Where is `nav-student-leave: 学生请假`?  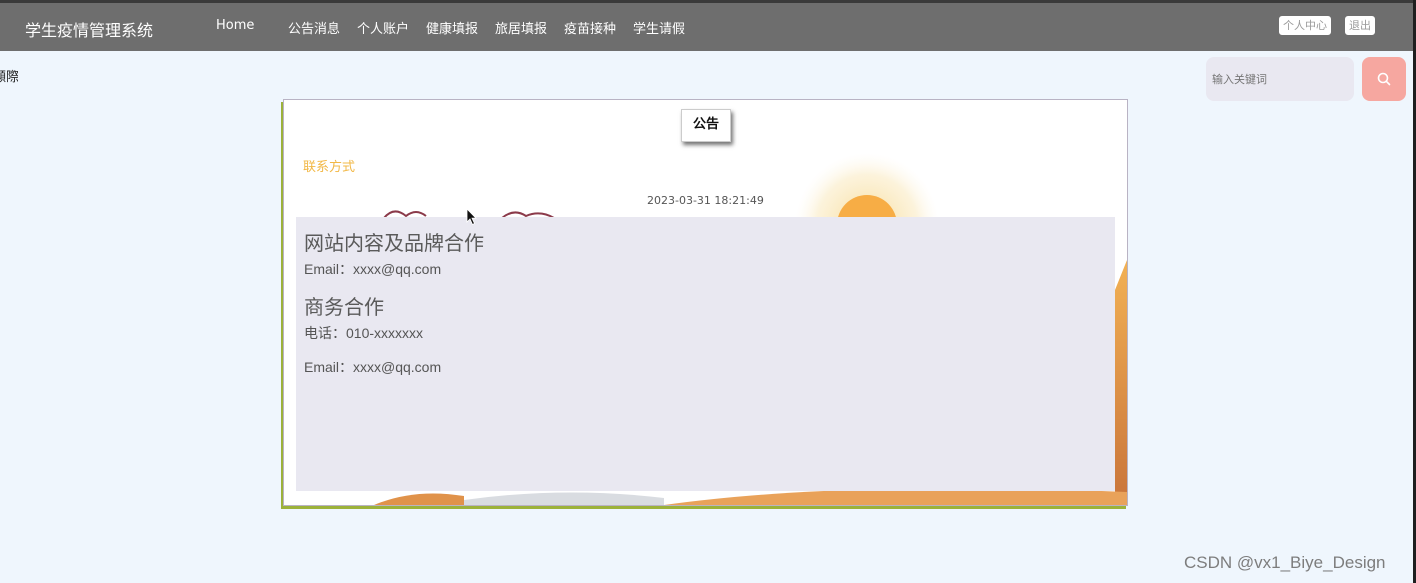 nav-student-leave: 学生请假 is located at coordinates (659, 27).